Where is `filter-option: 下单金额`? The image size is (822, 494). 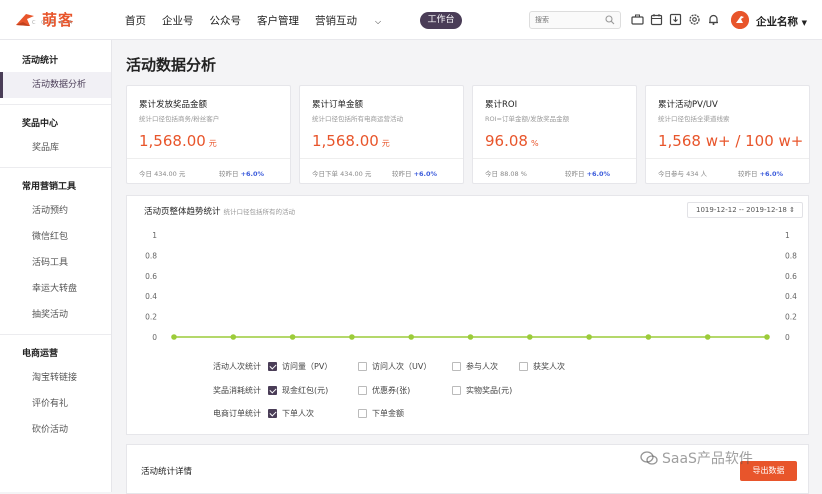 filter-option: 下单金额 is located at coordinates (381, 413).